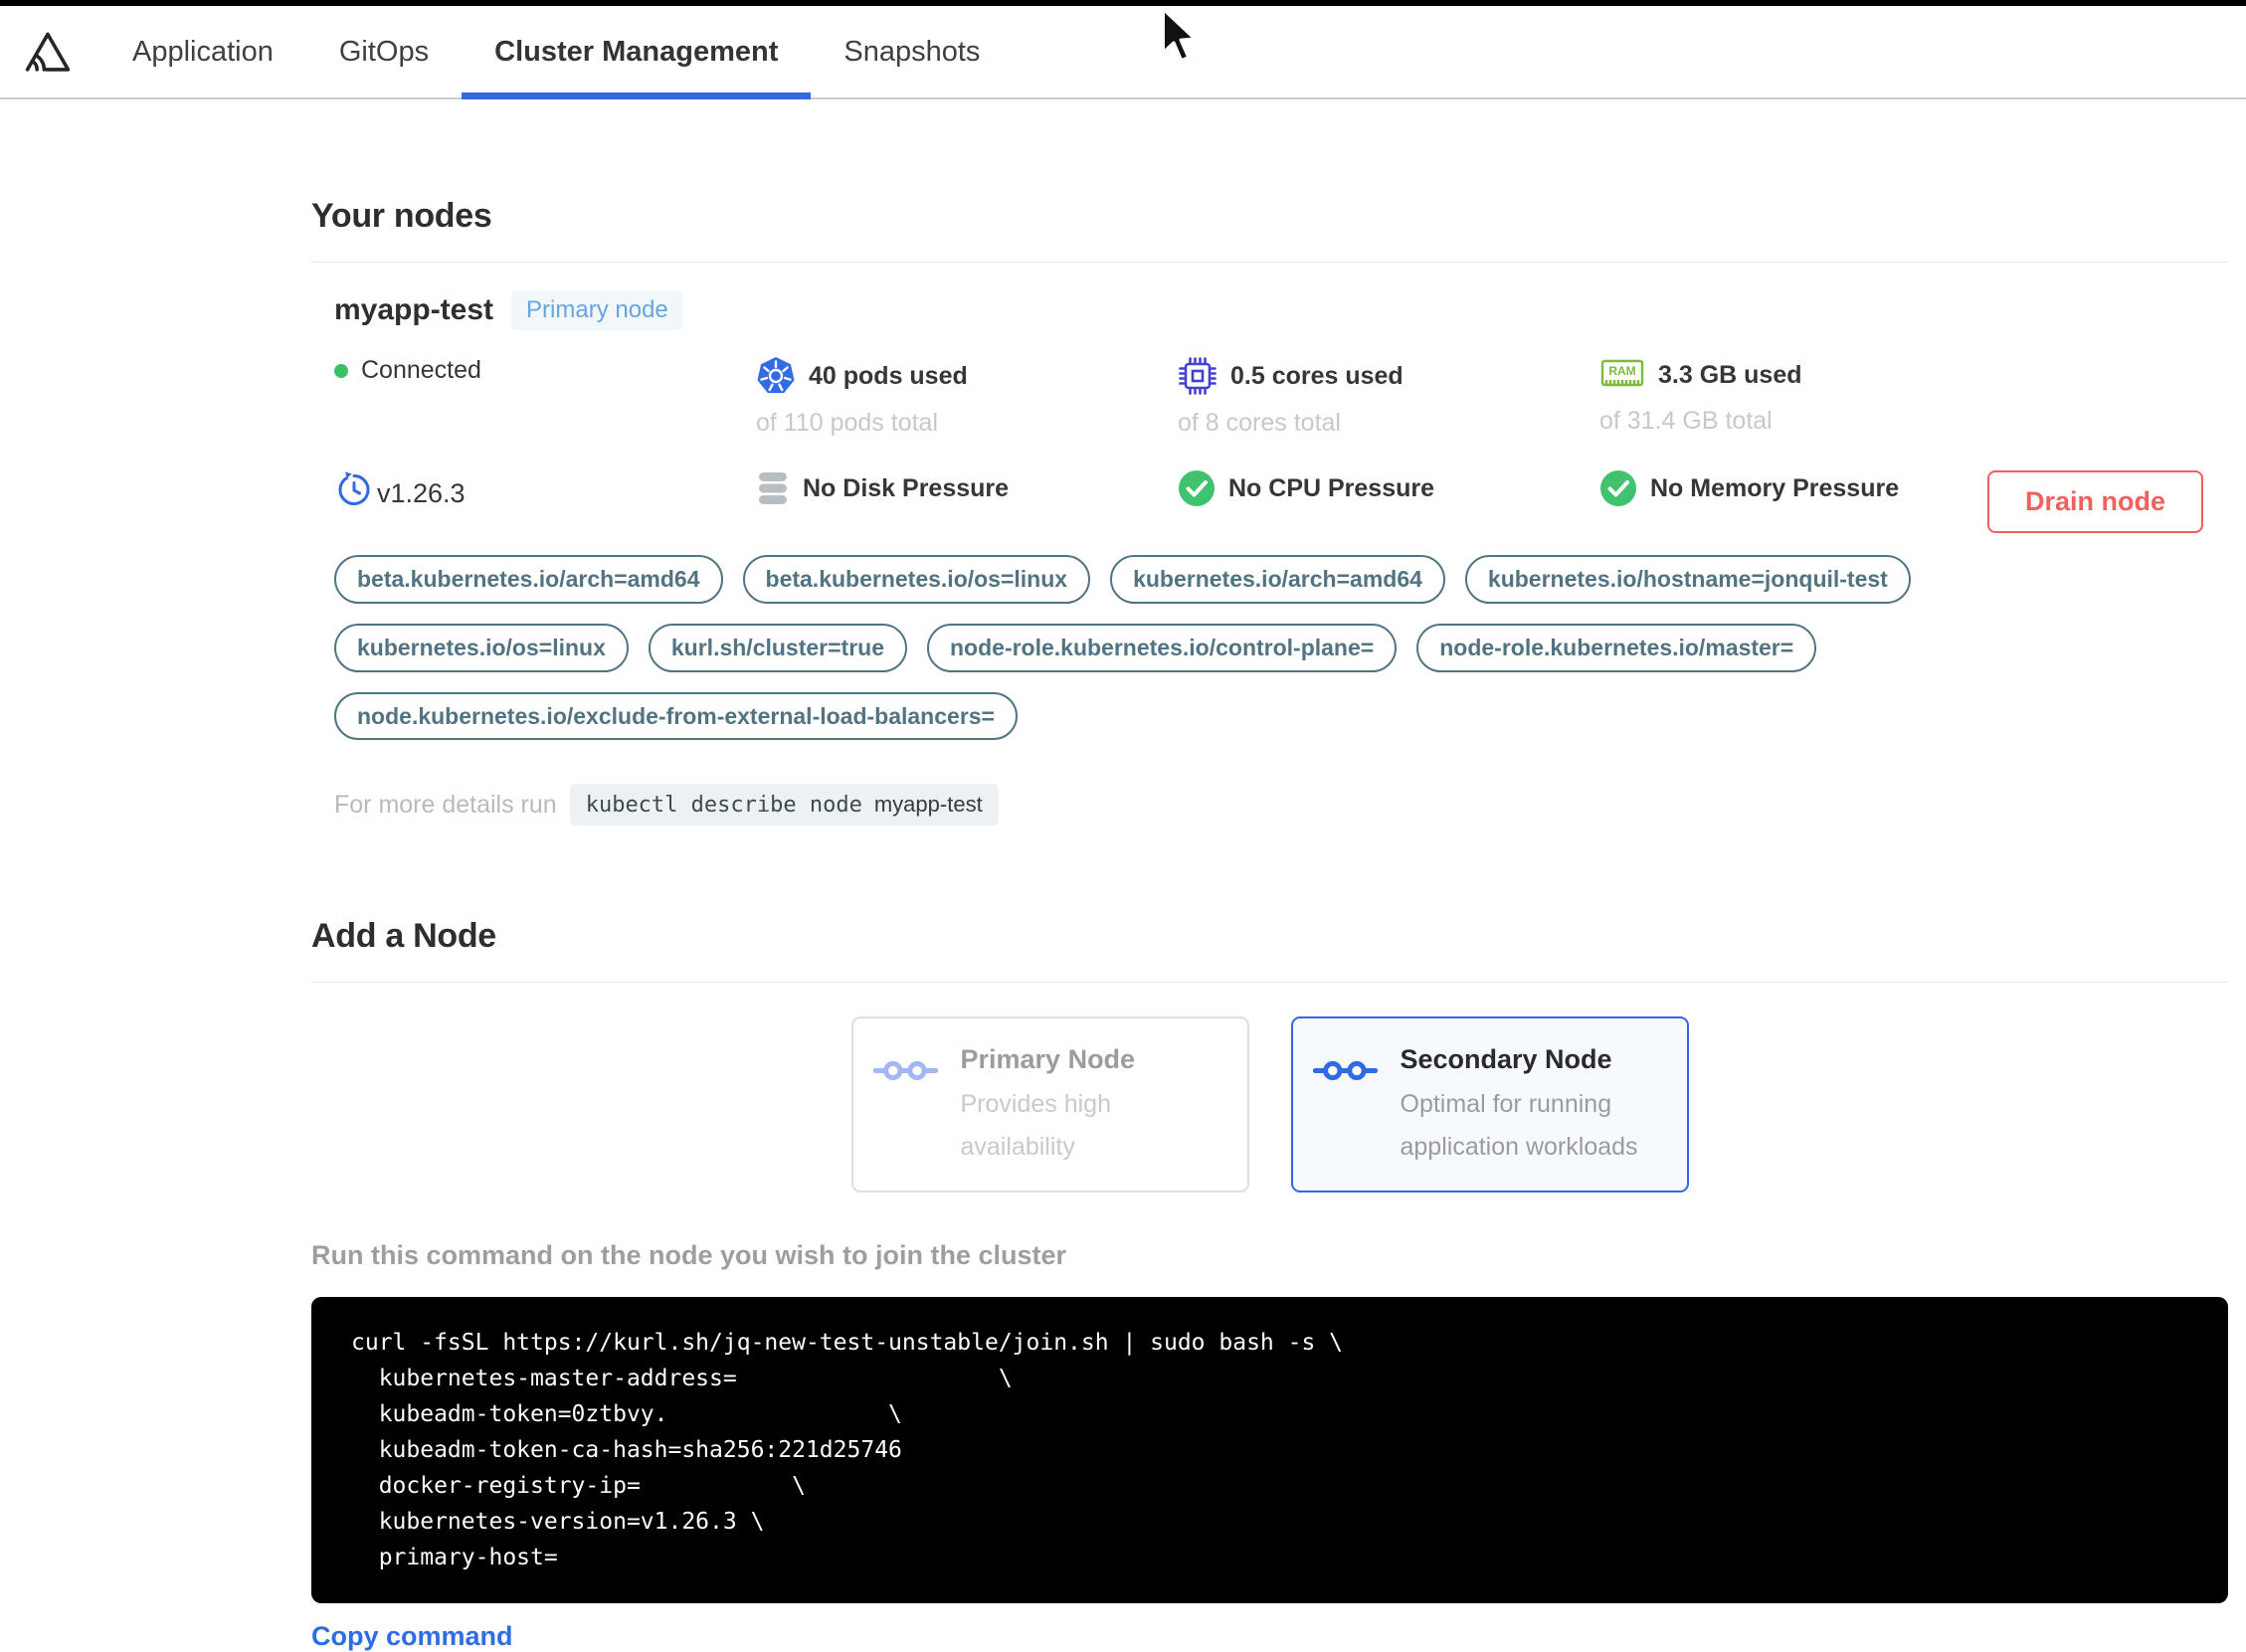  Describe the element at coordinates (454, 1558) in the screenshot. I see `code-line: primary-host=` at that location.